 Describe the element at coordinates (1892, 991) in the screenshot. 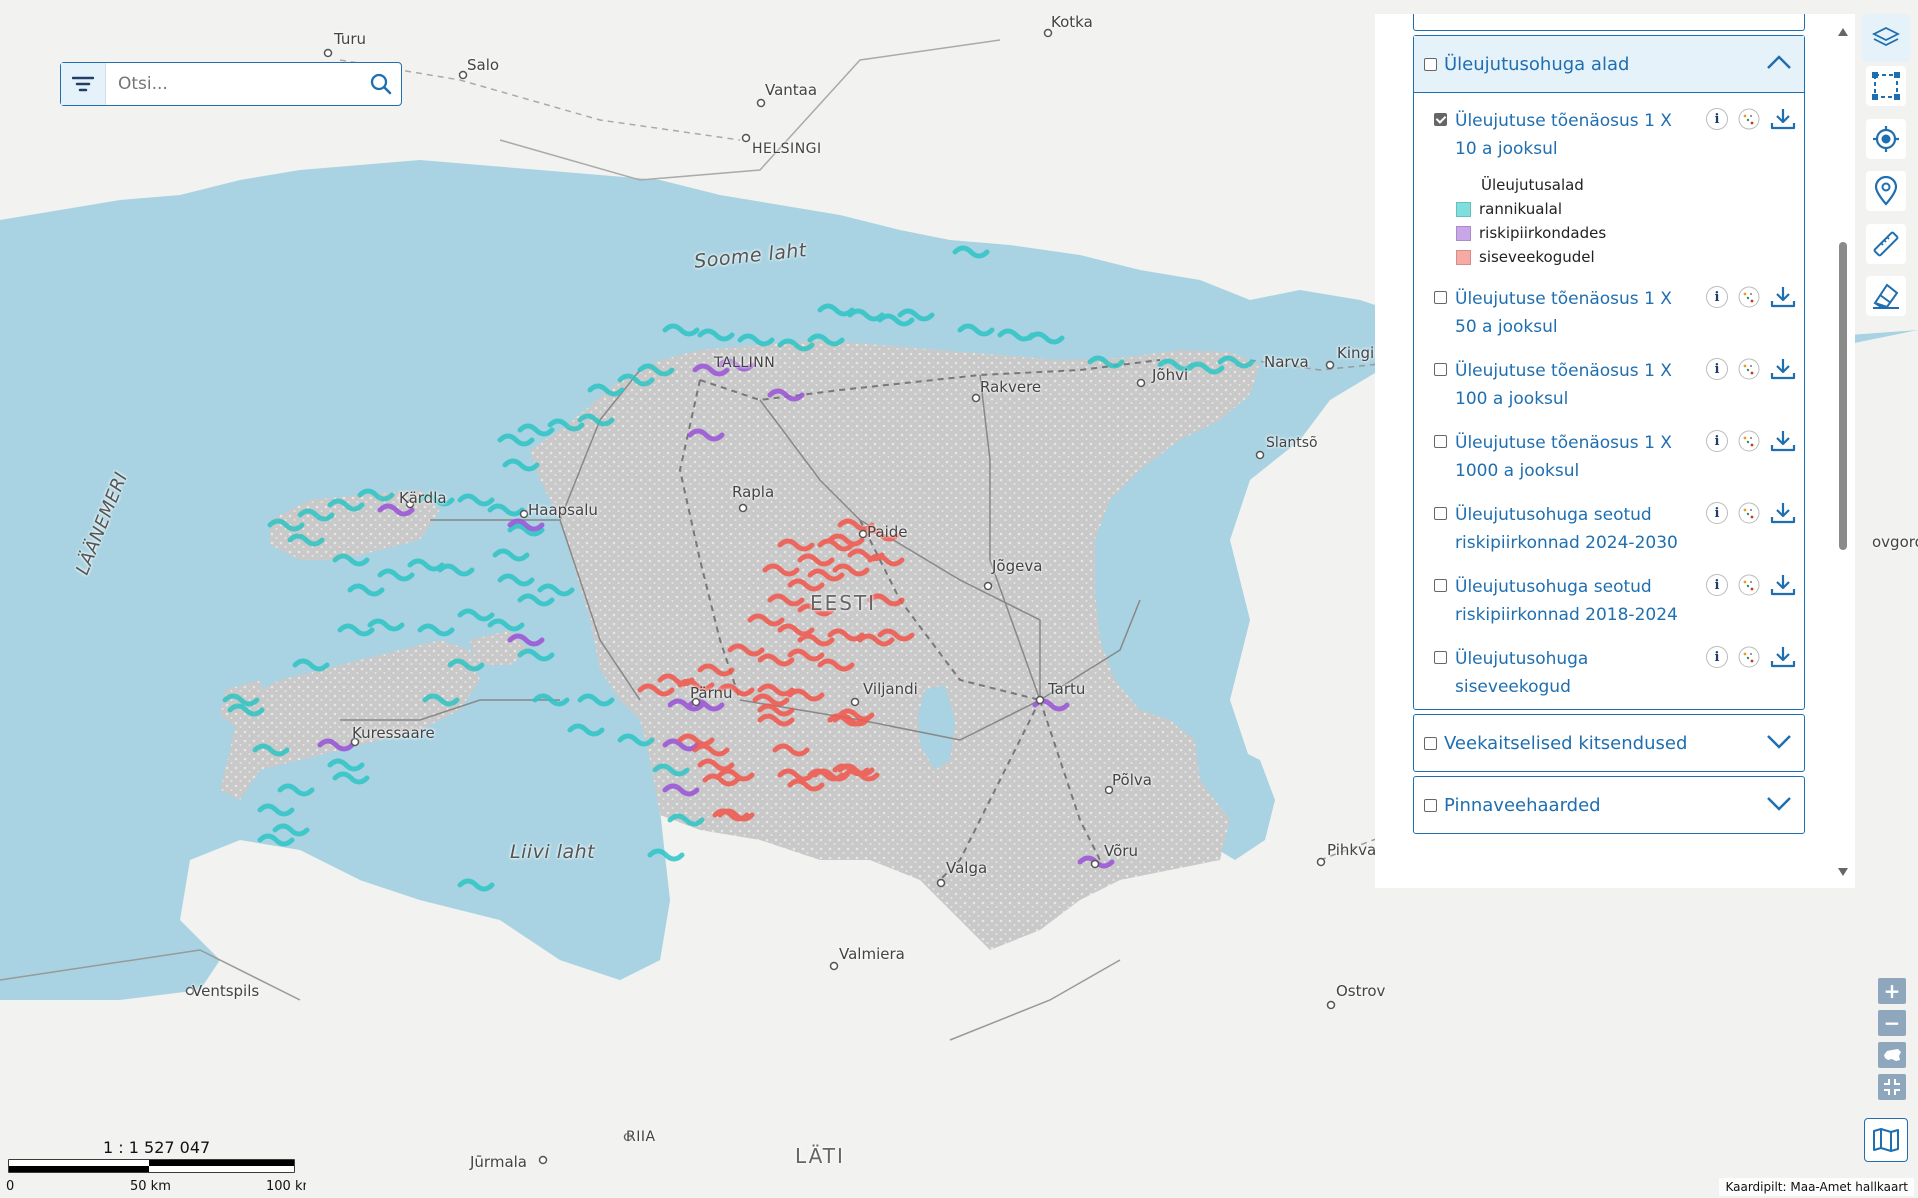

I see `zoom-in-button: +` at that location.